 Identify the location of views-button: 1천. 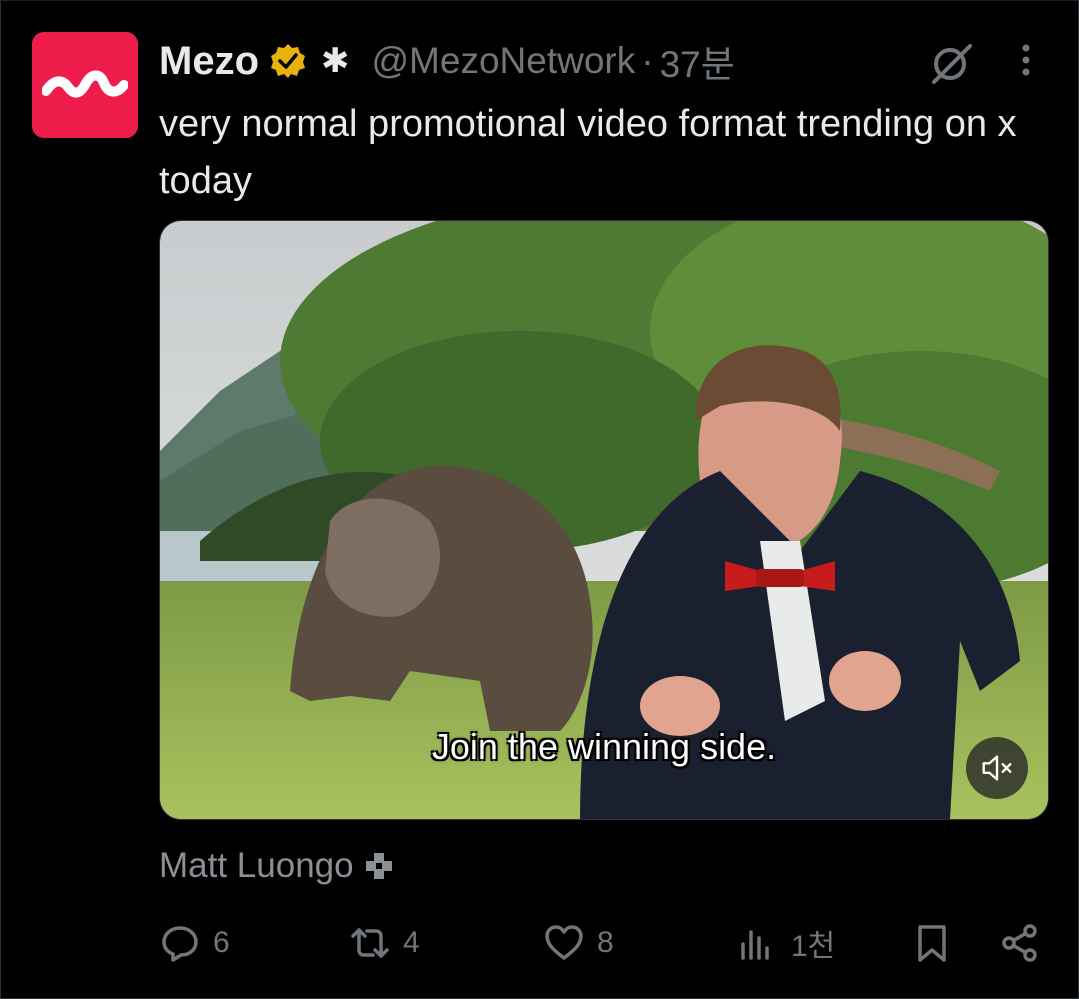
(786, 943).